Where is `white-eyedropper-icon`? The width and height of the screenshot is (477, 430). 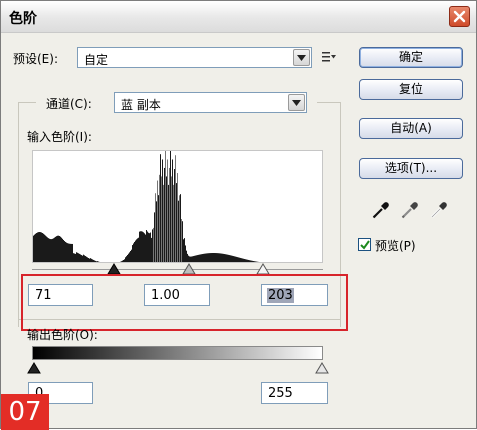
white-eyedropper-icon is located at coordinates (439, 210).